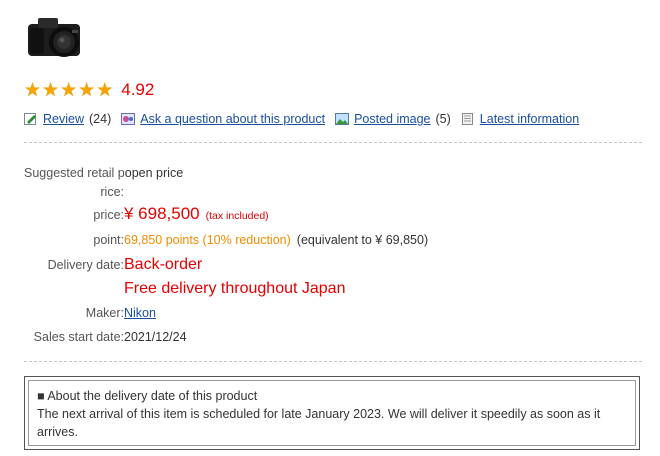 The image size is (660, 456). What do you see at coordinates (108, 240) in the screenshot?
I see `point-label: point:` at bounding box center [108, 240].